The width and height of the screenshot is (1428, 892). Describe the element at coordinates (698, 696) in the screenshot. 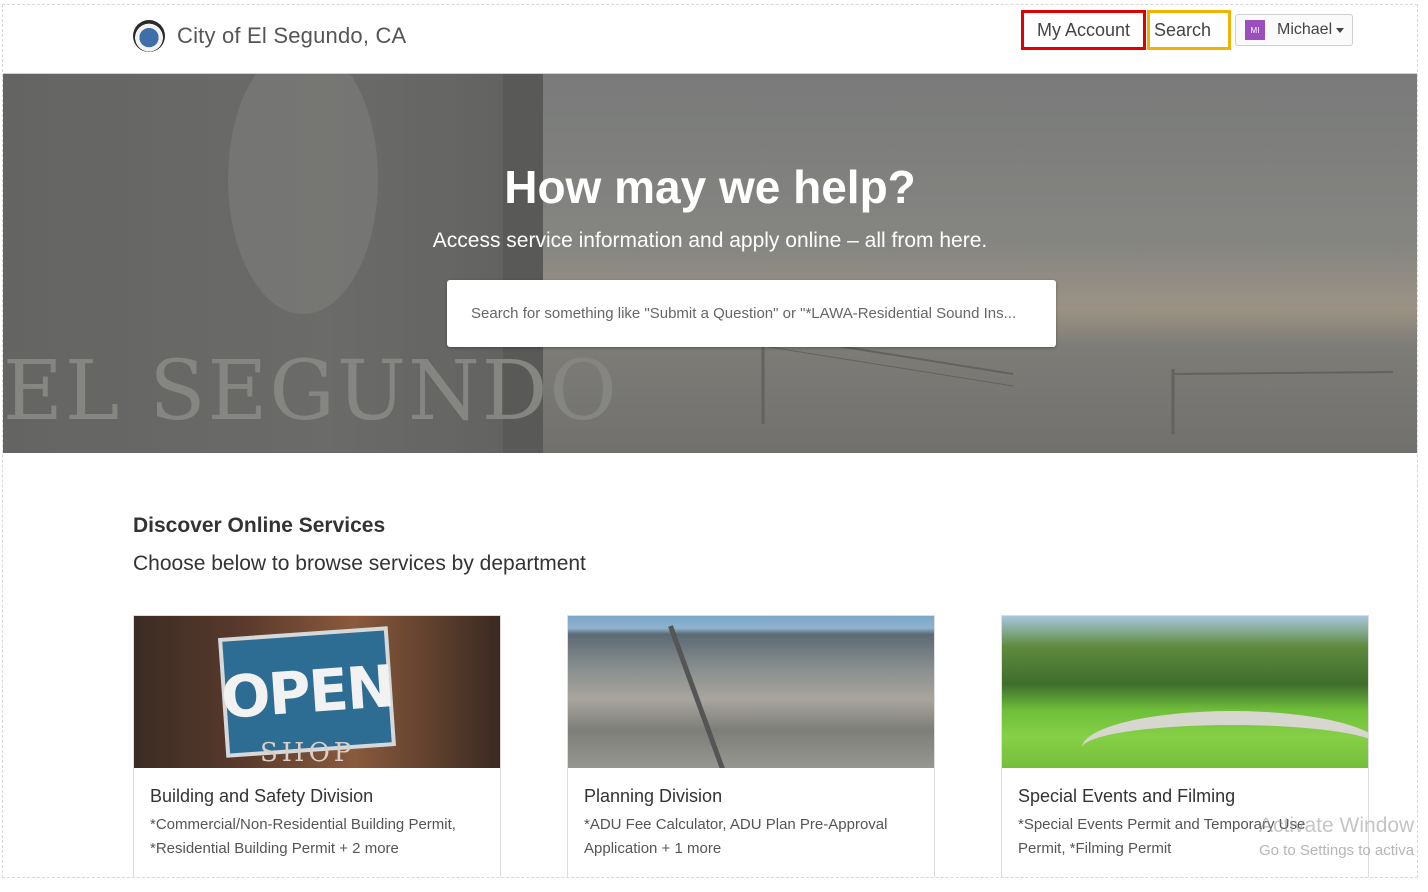

I see `road-graphic` at that location.